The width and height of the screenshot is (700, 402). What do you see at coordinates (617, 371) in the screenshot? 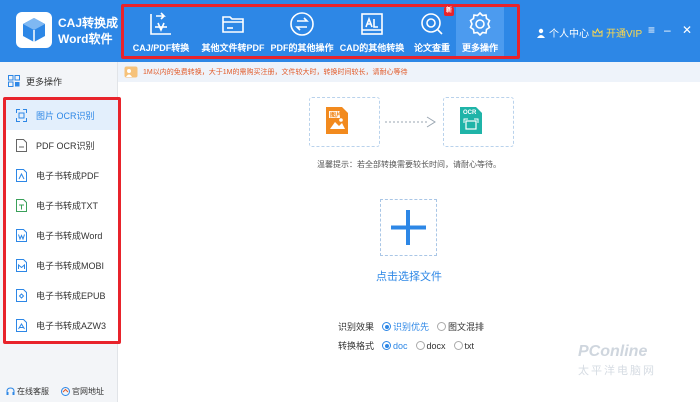
I see `watermark-sub: 太平洋电脑网` at bounding box center [617, 371].